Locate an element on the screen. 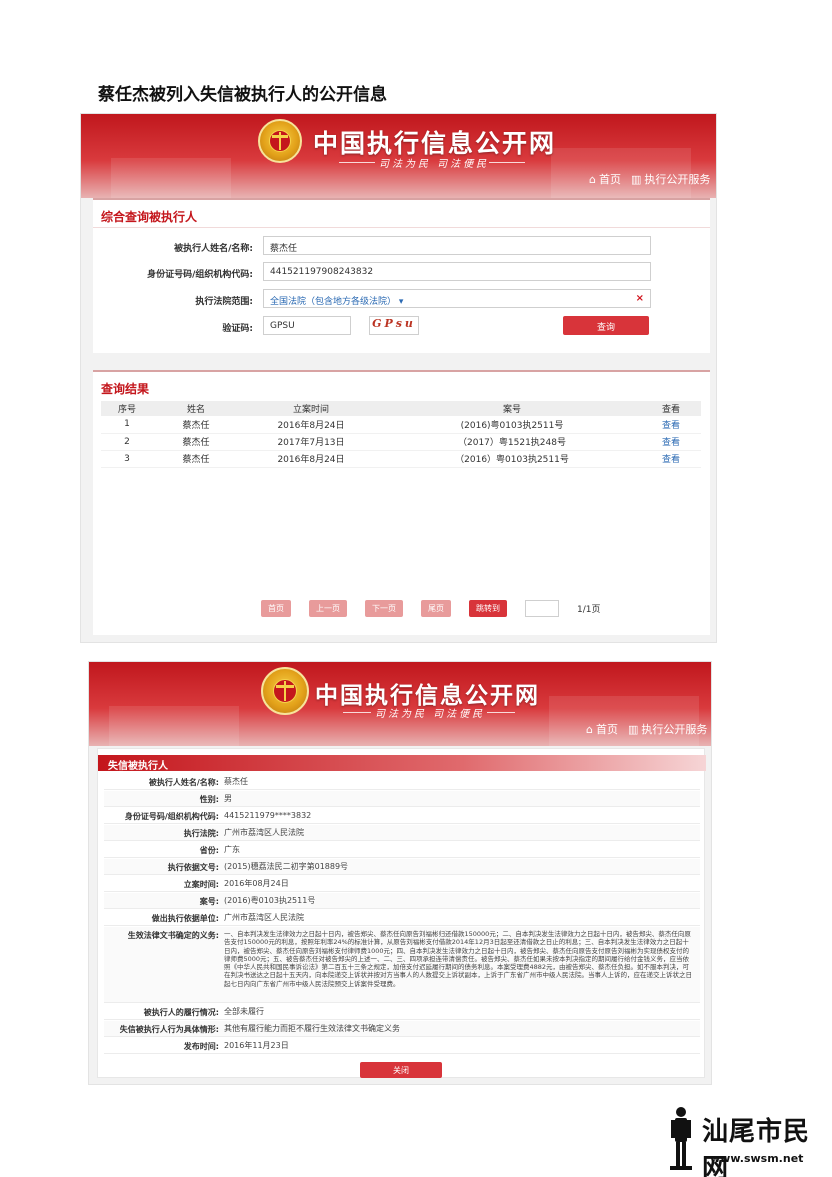 The width and height of the screenshot is (832, 1177). detail-row: 发布时间: 2016年11月23日 is located at coordinates (402, 1046).